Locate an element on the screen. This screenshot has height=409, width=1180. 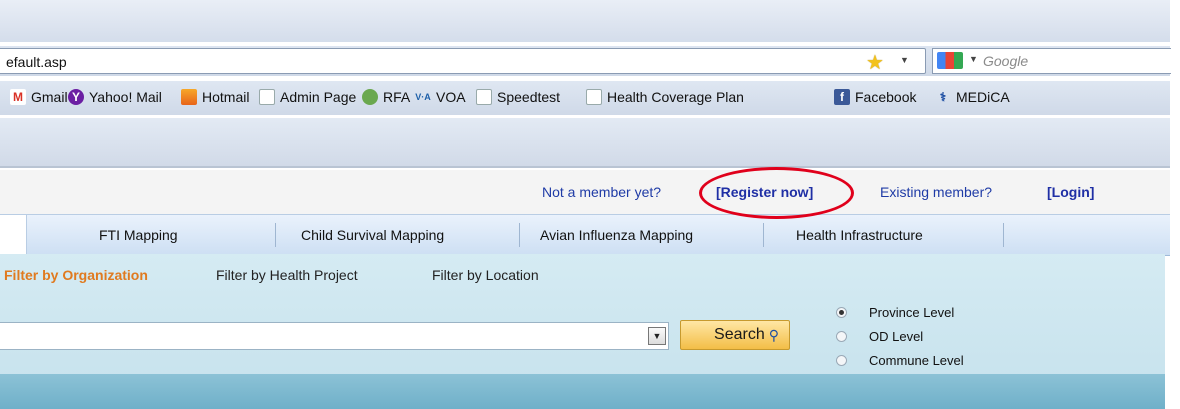
rfa-icon is located at coordinates (370, 97).